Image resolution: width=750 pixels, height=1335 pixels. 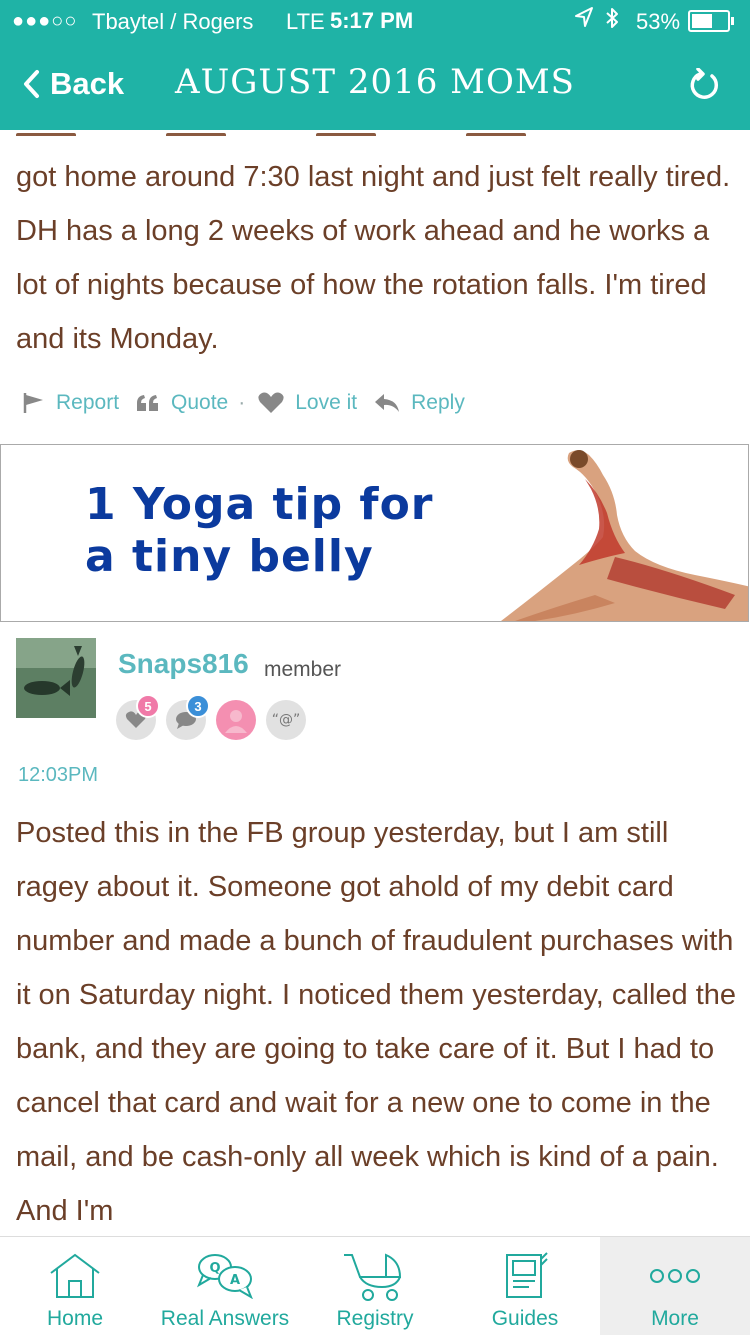 I want to click on yoga-figure-image, so click(x=624, y=535).